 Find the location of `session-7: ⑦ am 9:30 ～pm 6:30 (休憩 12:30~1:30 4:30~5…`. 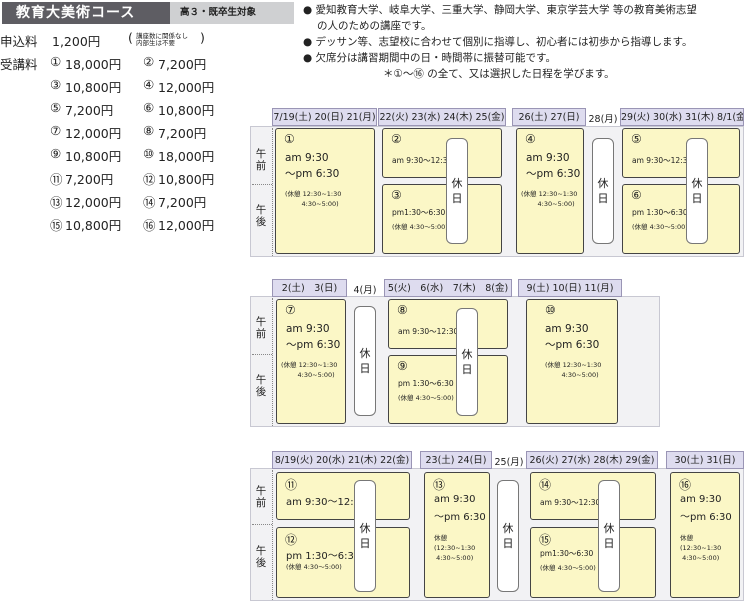

session-7: ⑦ am 9:30 ～pm 6:30 (休憩 12:30~1:30 4:30~5… is located at coordinates (311, 361).